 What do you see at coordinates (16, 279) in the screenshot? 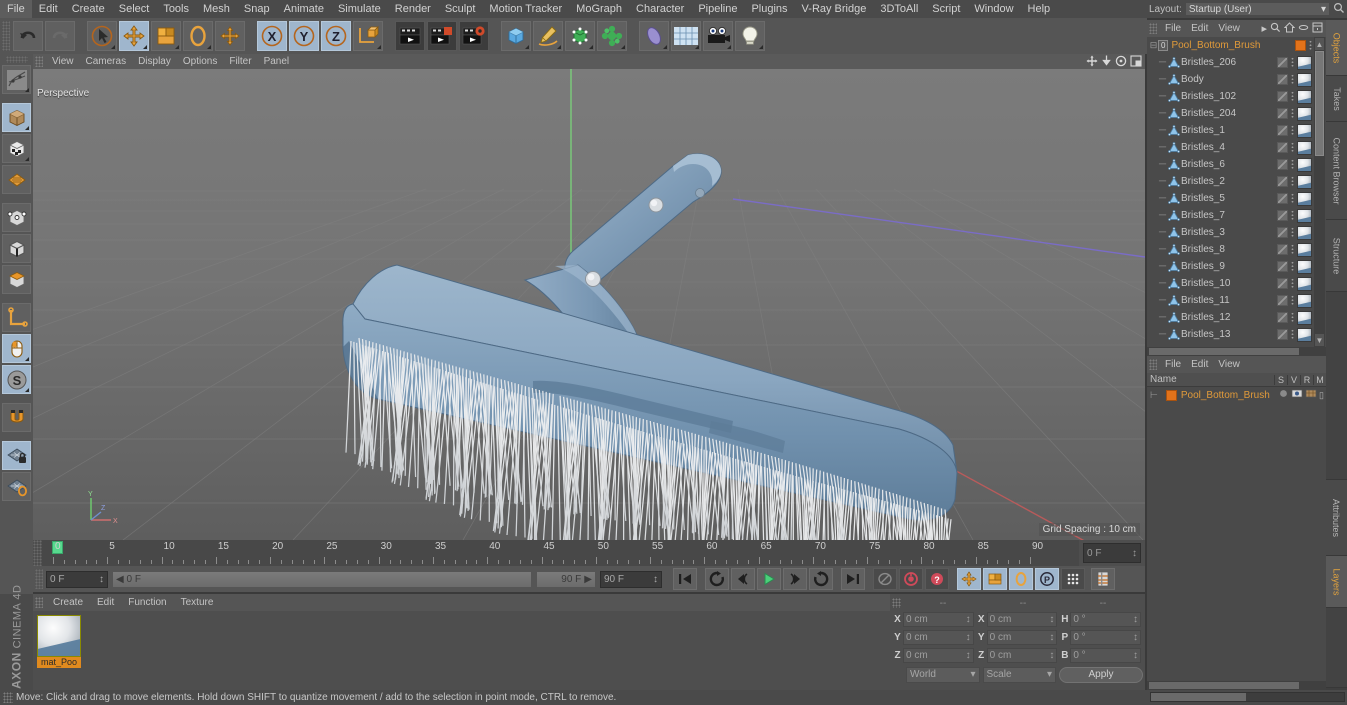
I see `polygon-mode-button` at bounding box center [16, 279].